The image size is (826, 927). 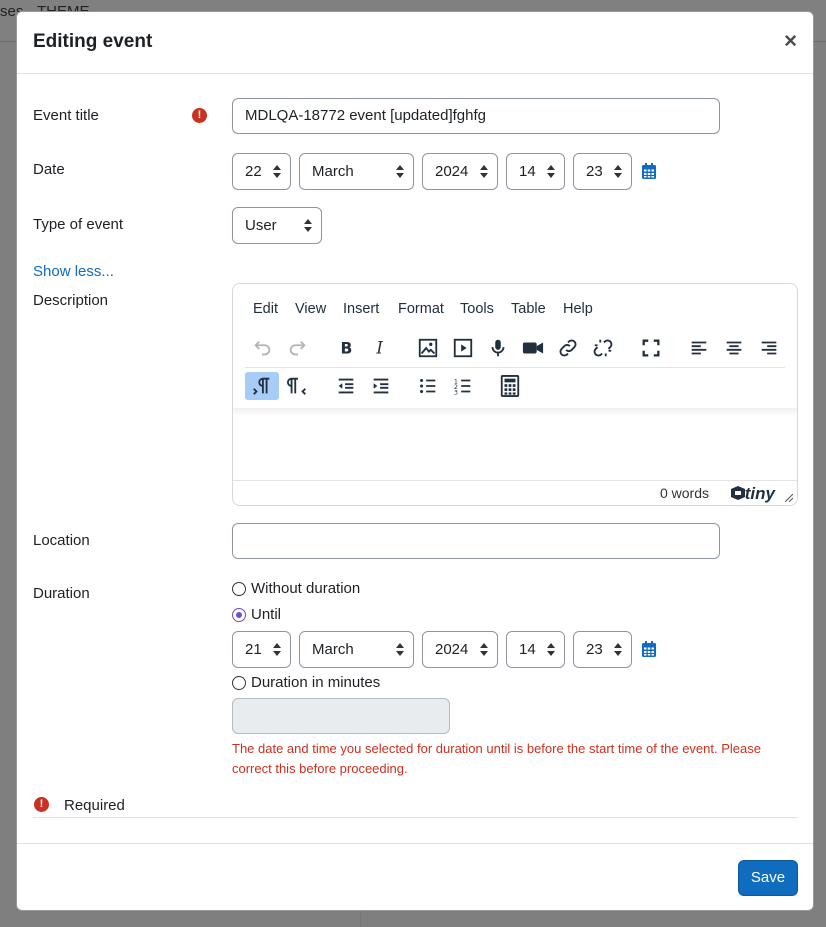 What do you see at coordinates (477, 309) in the screenshot?
I see `menu-tools: Tools` at bounding box center [477, 309].